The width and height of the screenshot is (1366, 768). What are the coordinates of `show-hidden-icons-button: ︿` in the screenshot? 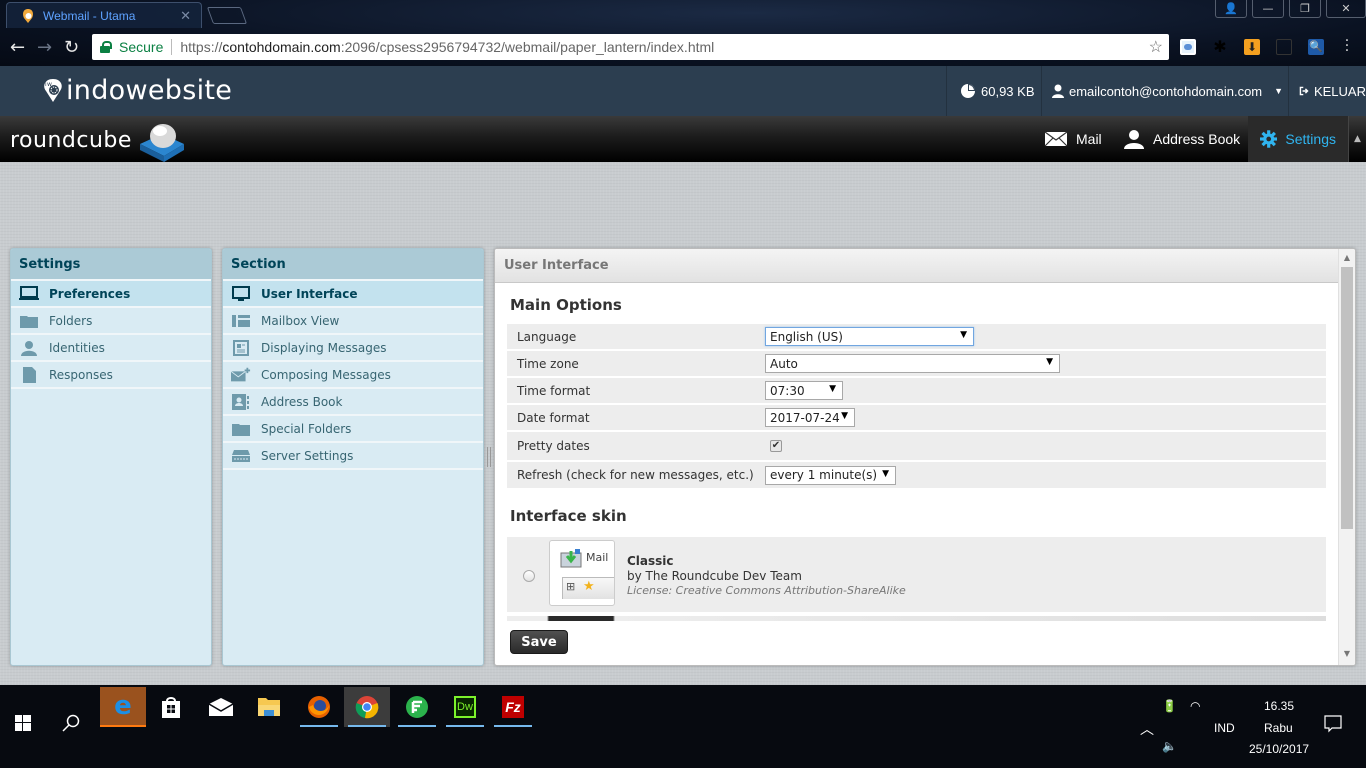 It's located at (1147, 729).